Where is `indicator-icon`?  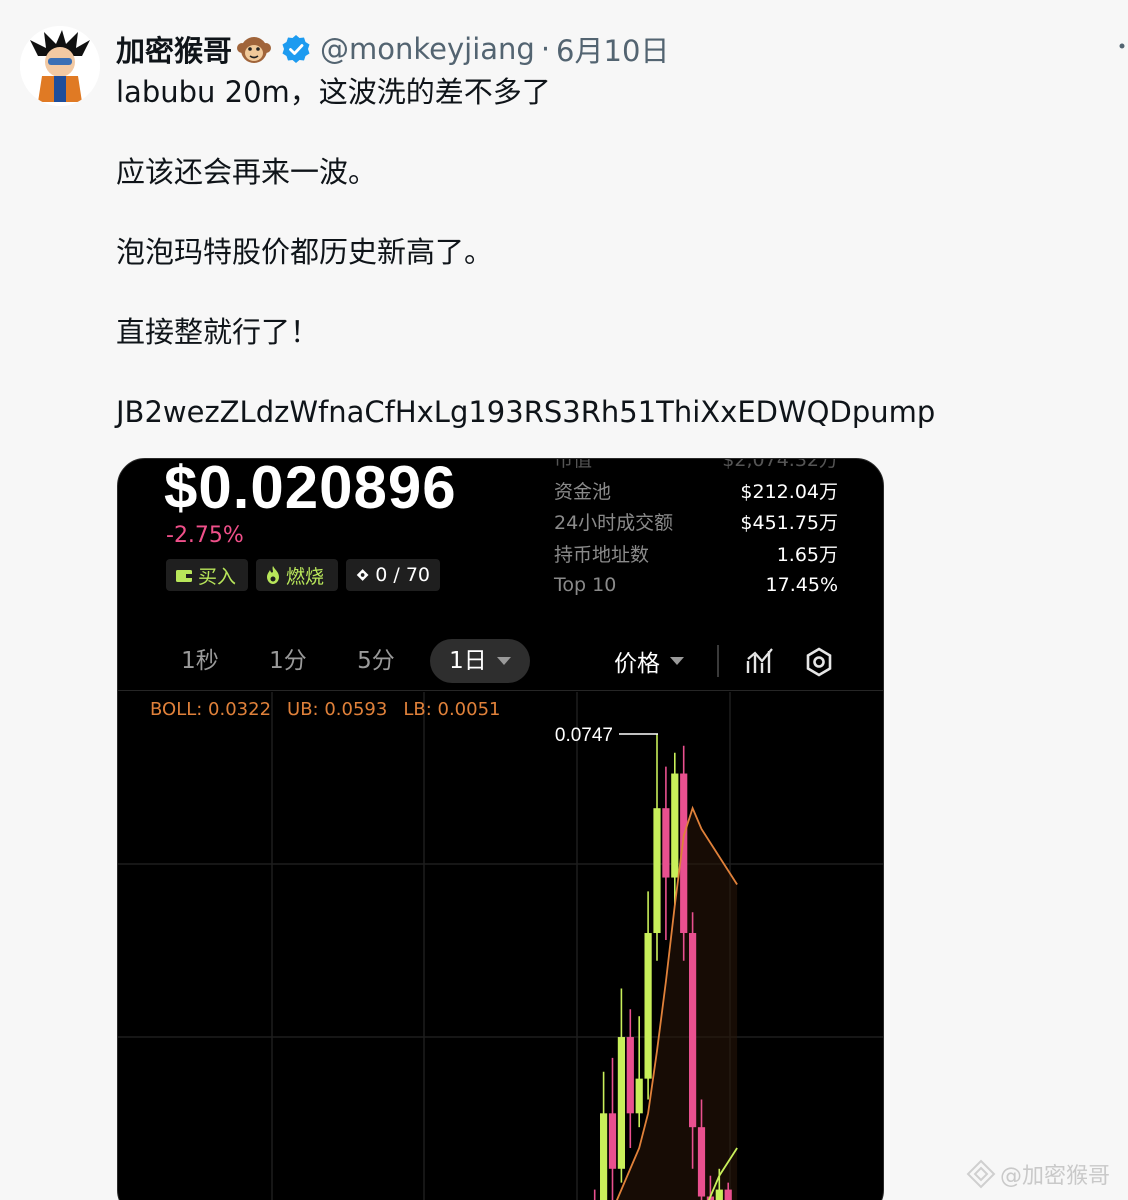 indicator-icon is located at coordinates (760, 661).